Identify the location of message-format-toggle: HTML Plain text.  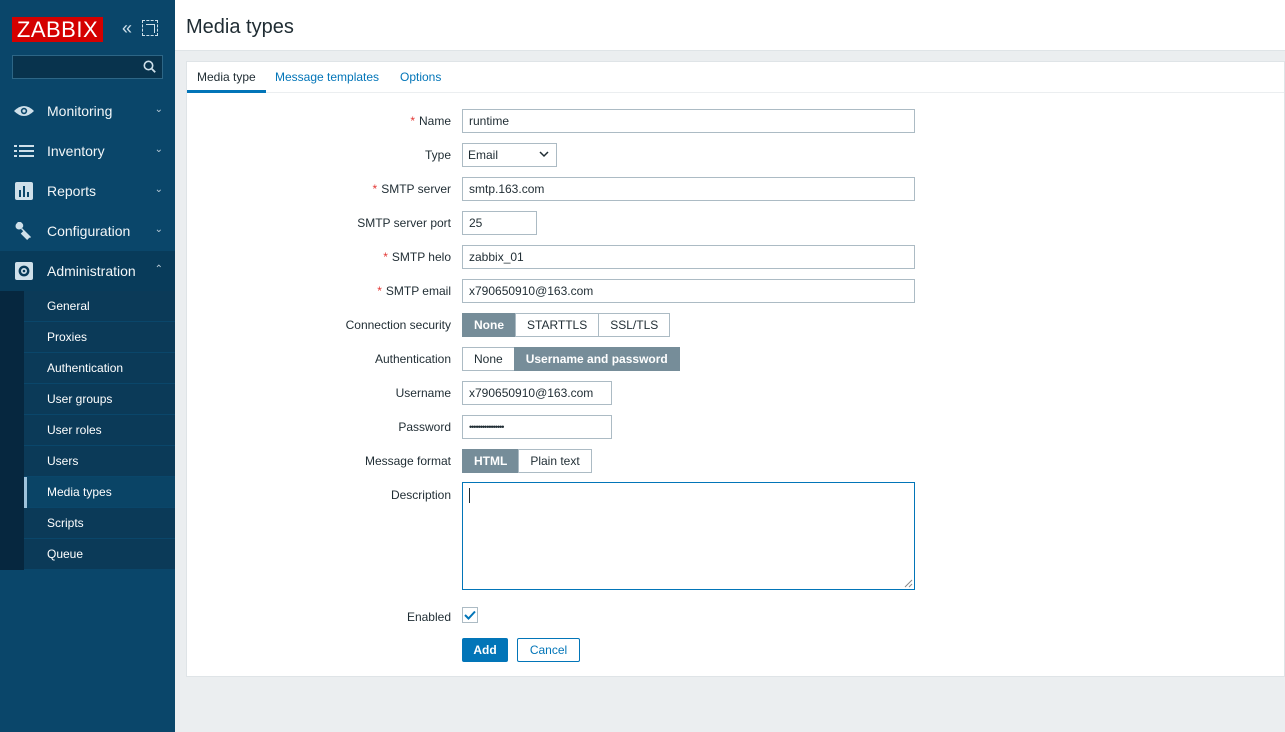
(527, 461).